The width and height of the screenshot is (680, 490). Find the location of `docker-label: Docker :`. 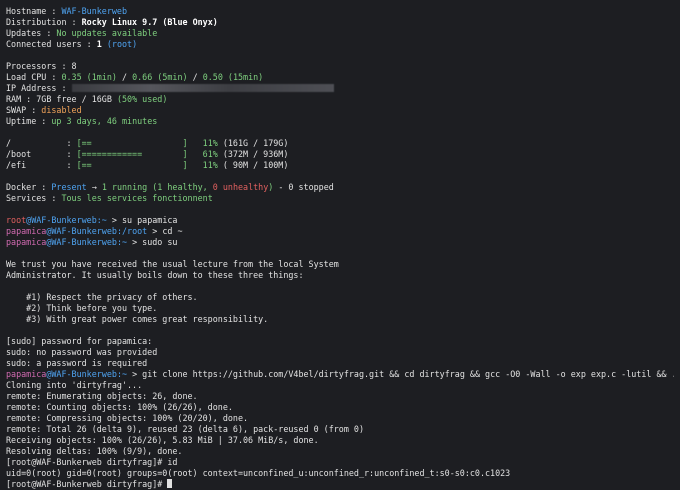

docker-label: Docker : is located at coordinates (29, 187).